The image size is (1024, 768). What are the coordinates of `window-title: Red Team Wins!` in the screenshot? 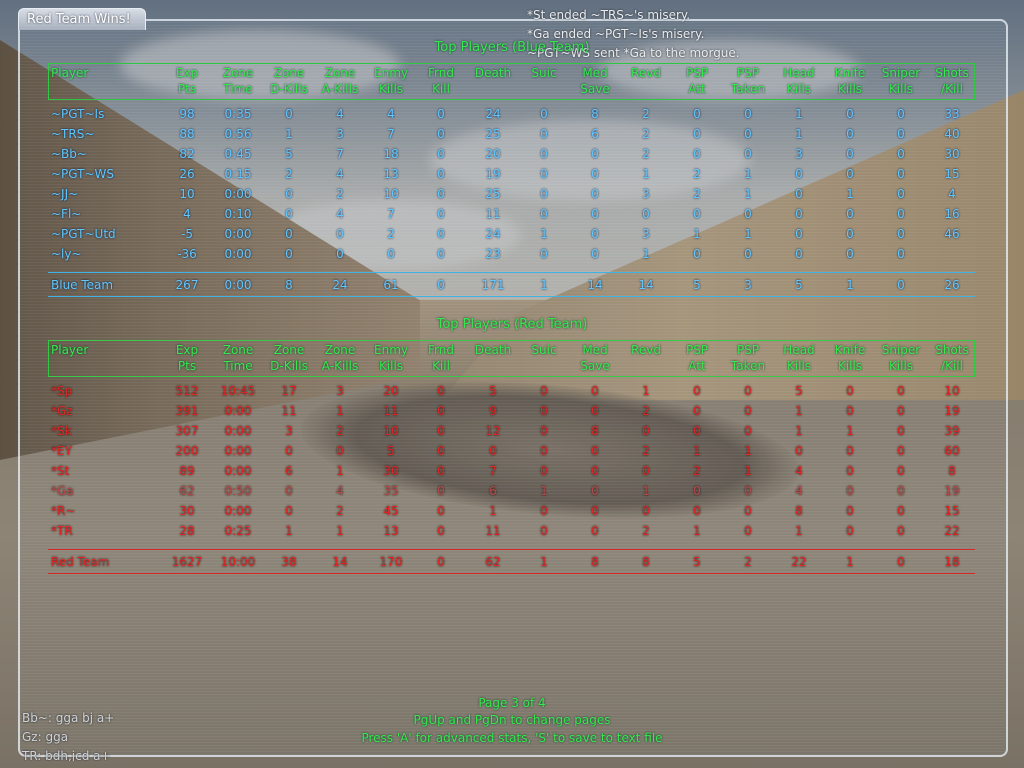 It's located at (79, 19).